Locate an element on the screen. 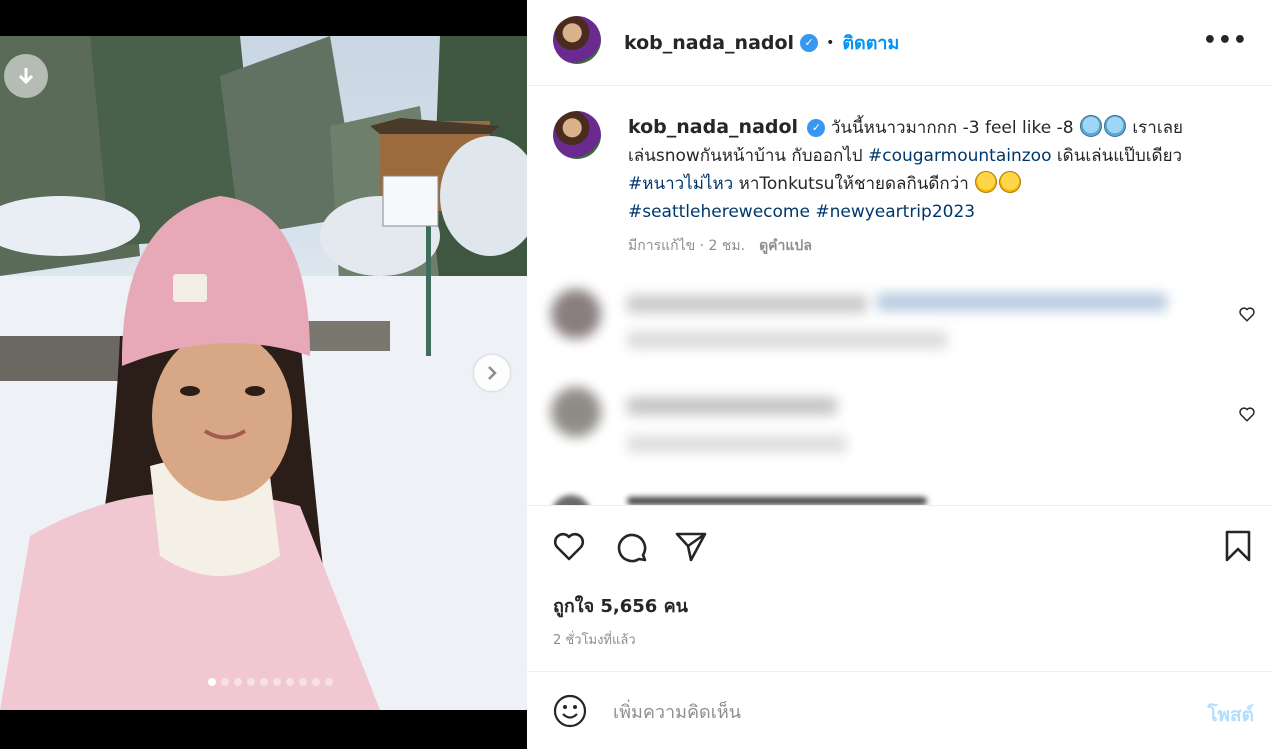 This screenshot has height=749, width=1272. post-actions: ถูกใจ 5,656 คน 2 ชั่วโมงที่แล้ว is located at coordinates (899, 588).